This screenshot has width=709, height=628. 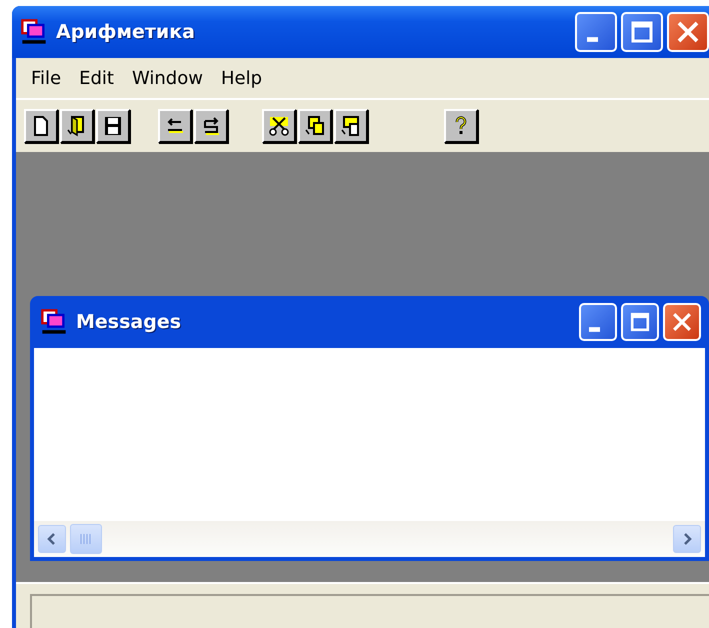 What do you see at coordinates (244, 78) in the screenshot?
I see `menu-item: Help` at bounding box center [244, 78].